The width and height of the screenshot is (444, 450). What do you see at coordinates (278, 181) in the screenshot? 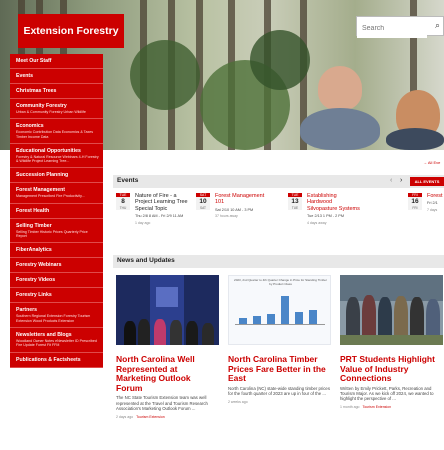
I see `events-header: Events ‹ › ALL EVENTS` at bounding box center [278, 181].